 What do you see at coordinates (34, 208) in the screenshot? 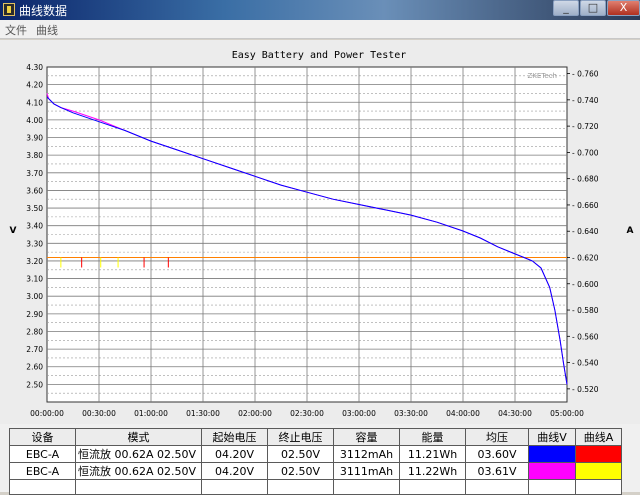
I see `y-left-tick-label: 3.50` at bounding box center [34, 208].